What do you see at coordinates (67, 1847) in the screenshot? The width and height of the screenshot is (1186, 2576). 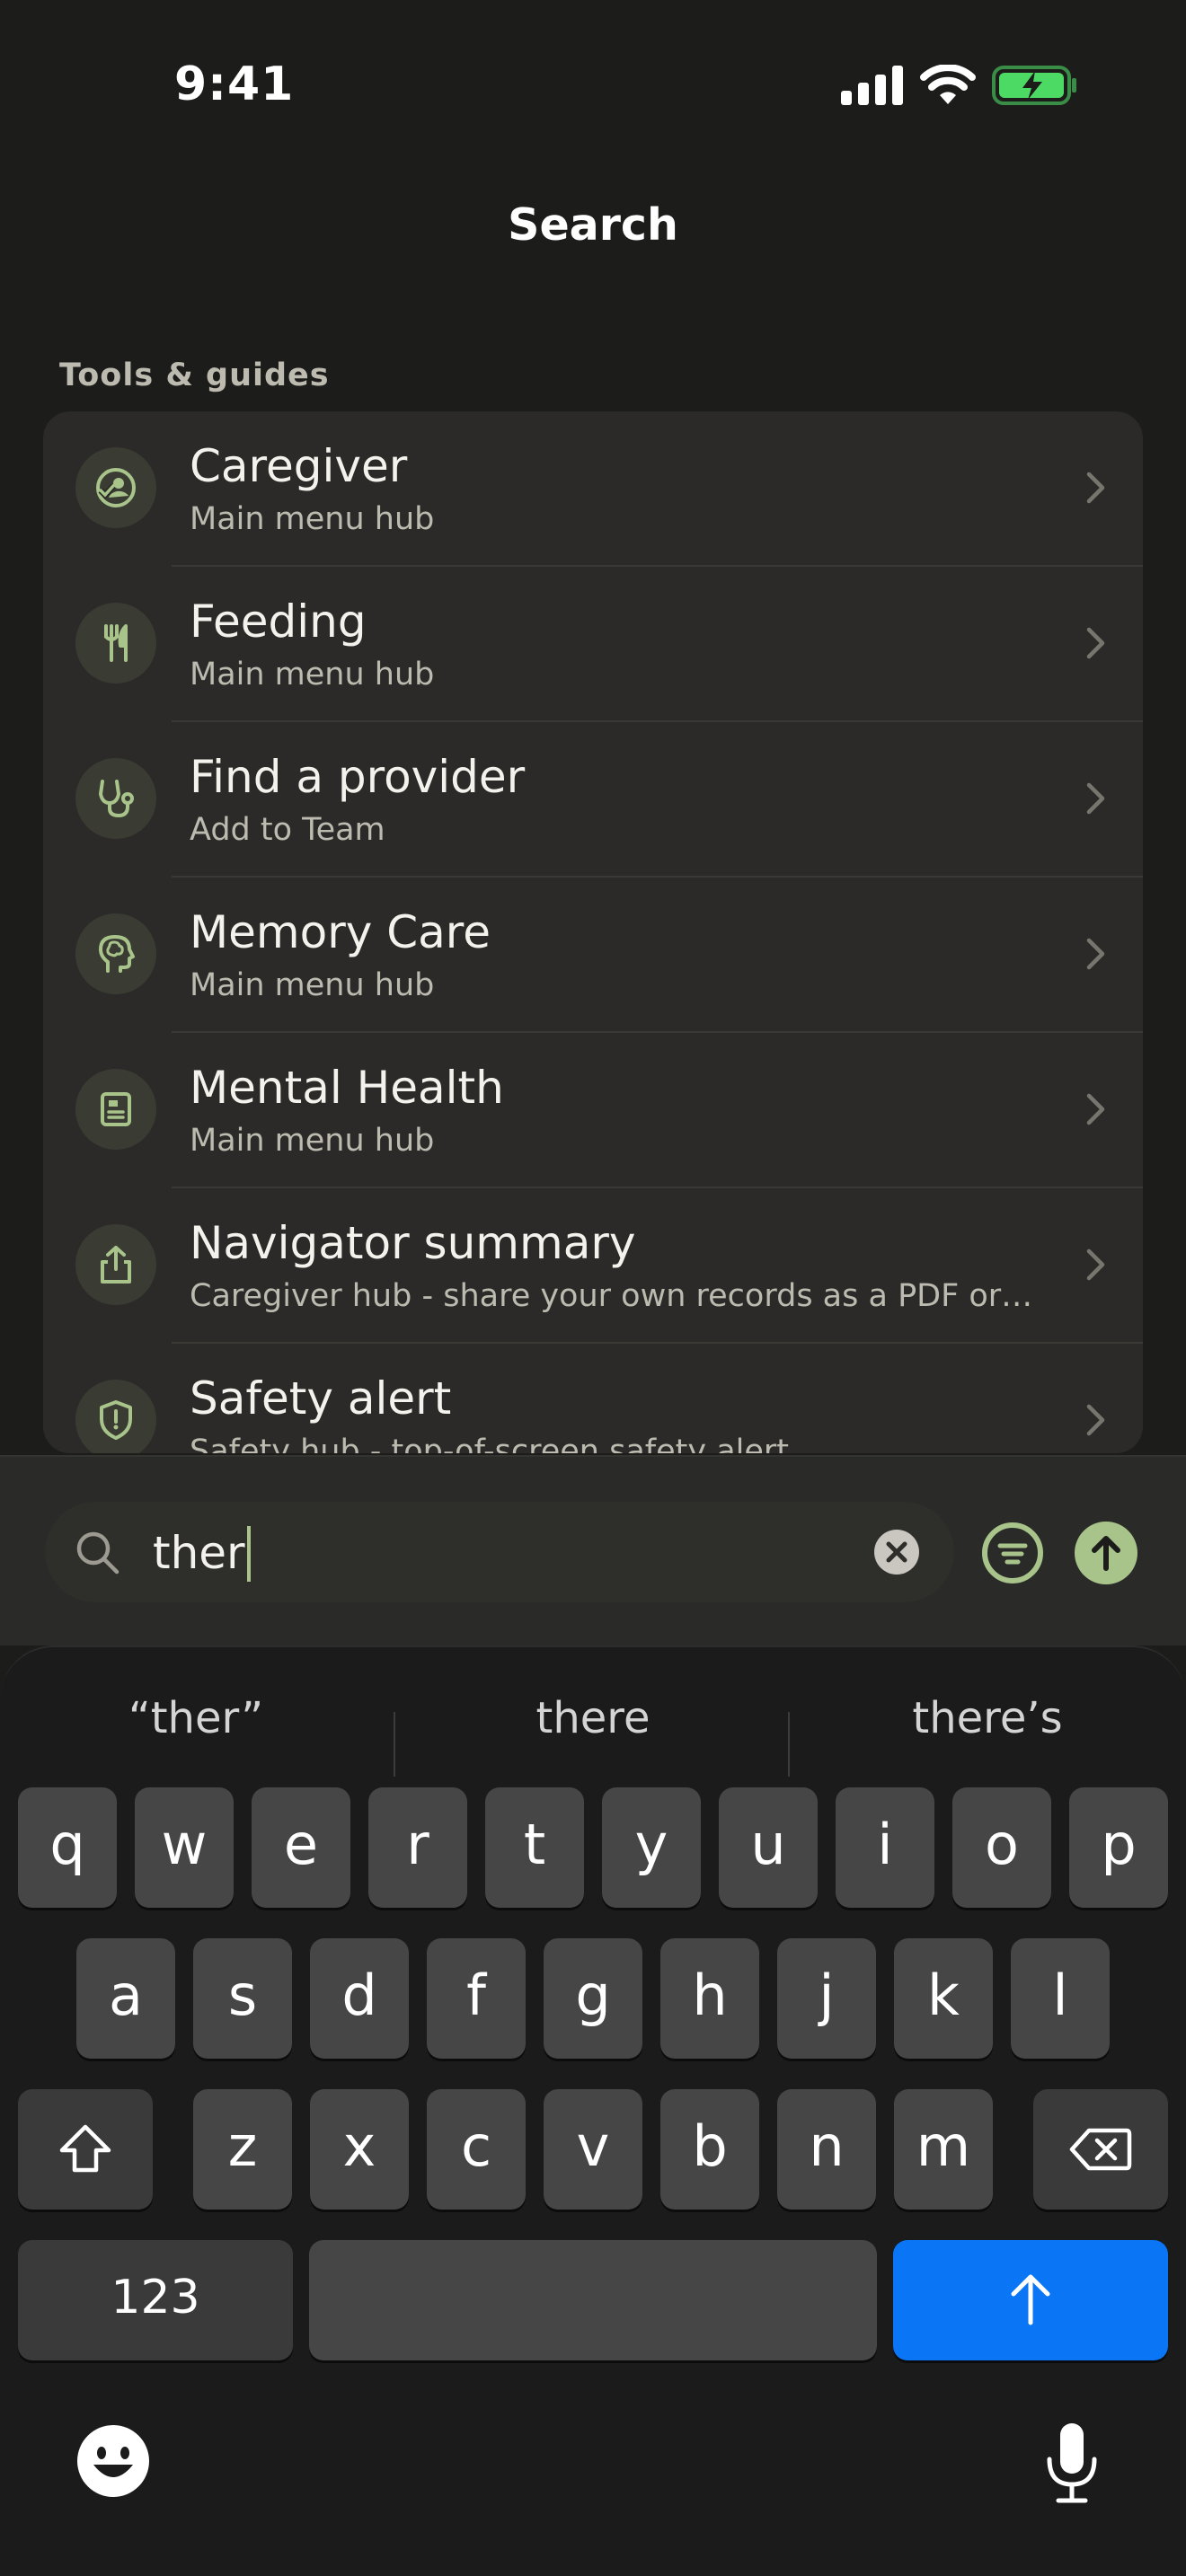 I see `key-q: q` at bounding box center [67, 1847].